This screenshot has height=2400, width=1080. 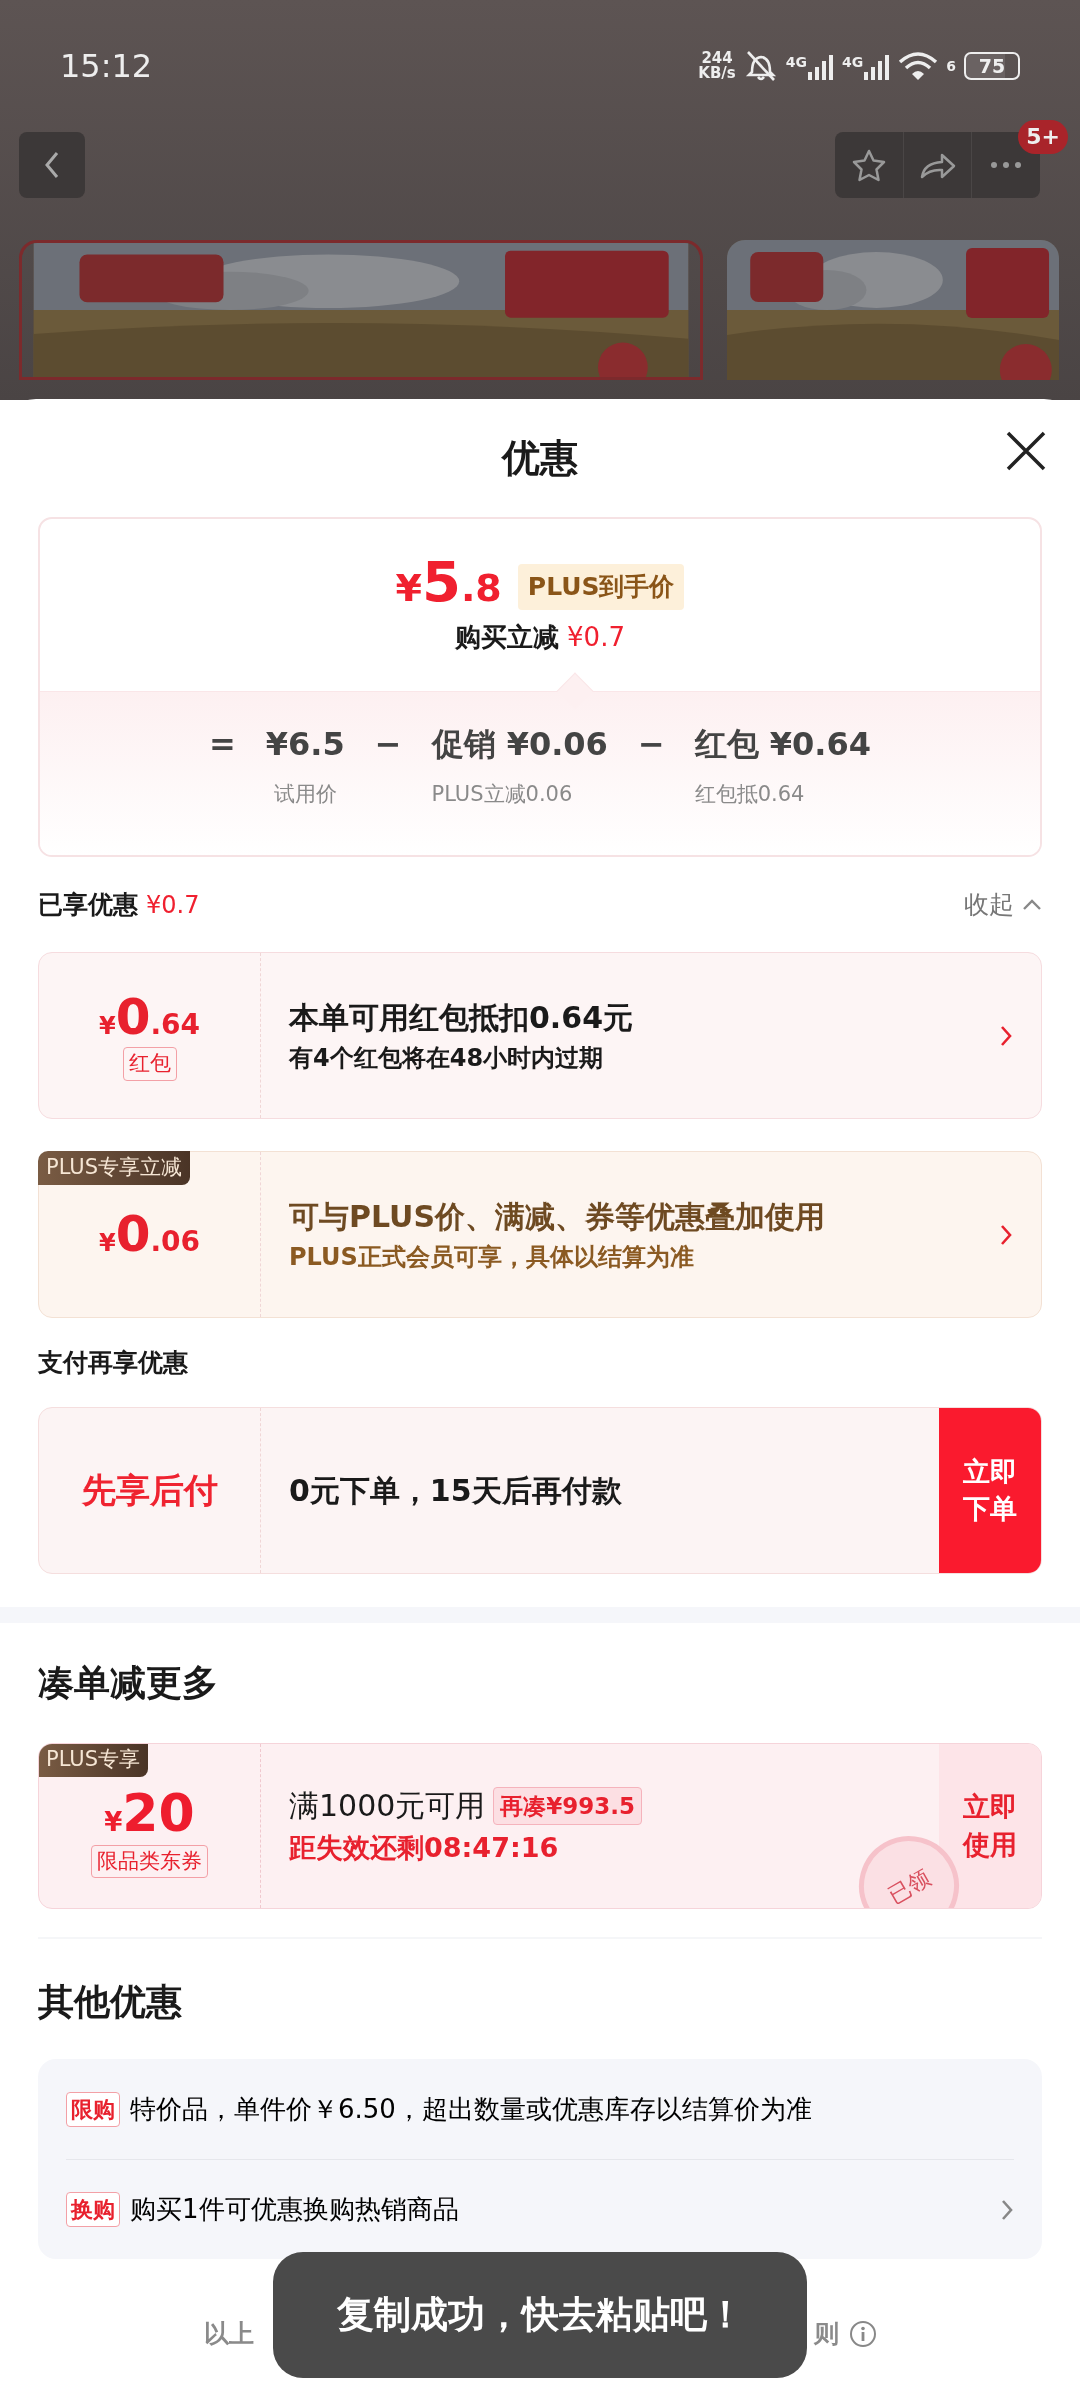 I want to click on sheet-title: 优惠, so click(x=540, y=458).